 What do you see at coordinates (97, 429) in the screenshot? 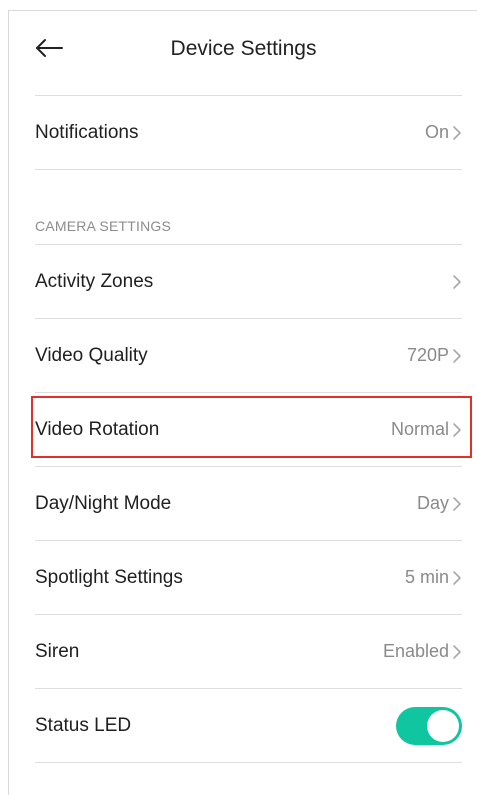
I see `video-rotation-label: Video Rotation` at bounding box center [97, 429].